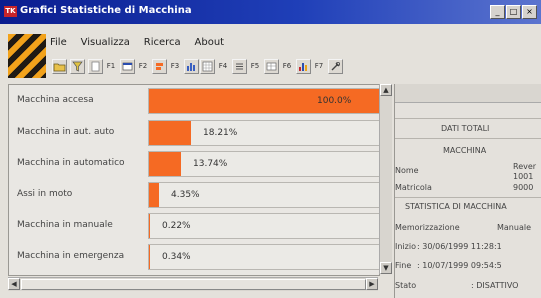 Image resolution: width=541 pixels, height=298 pixels. Describe the element at coordinates (495, 285) in the screenshot. I see `state-value: : DISATTIVO` at that location.